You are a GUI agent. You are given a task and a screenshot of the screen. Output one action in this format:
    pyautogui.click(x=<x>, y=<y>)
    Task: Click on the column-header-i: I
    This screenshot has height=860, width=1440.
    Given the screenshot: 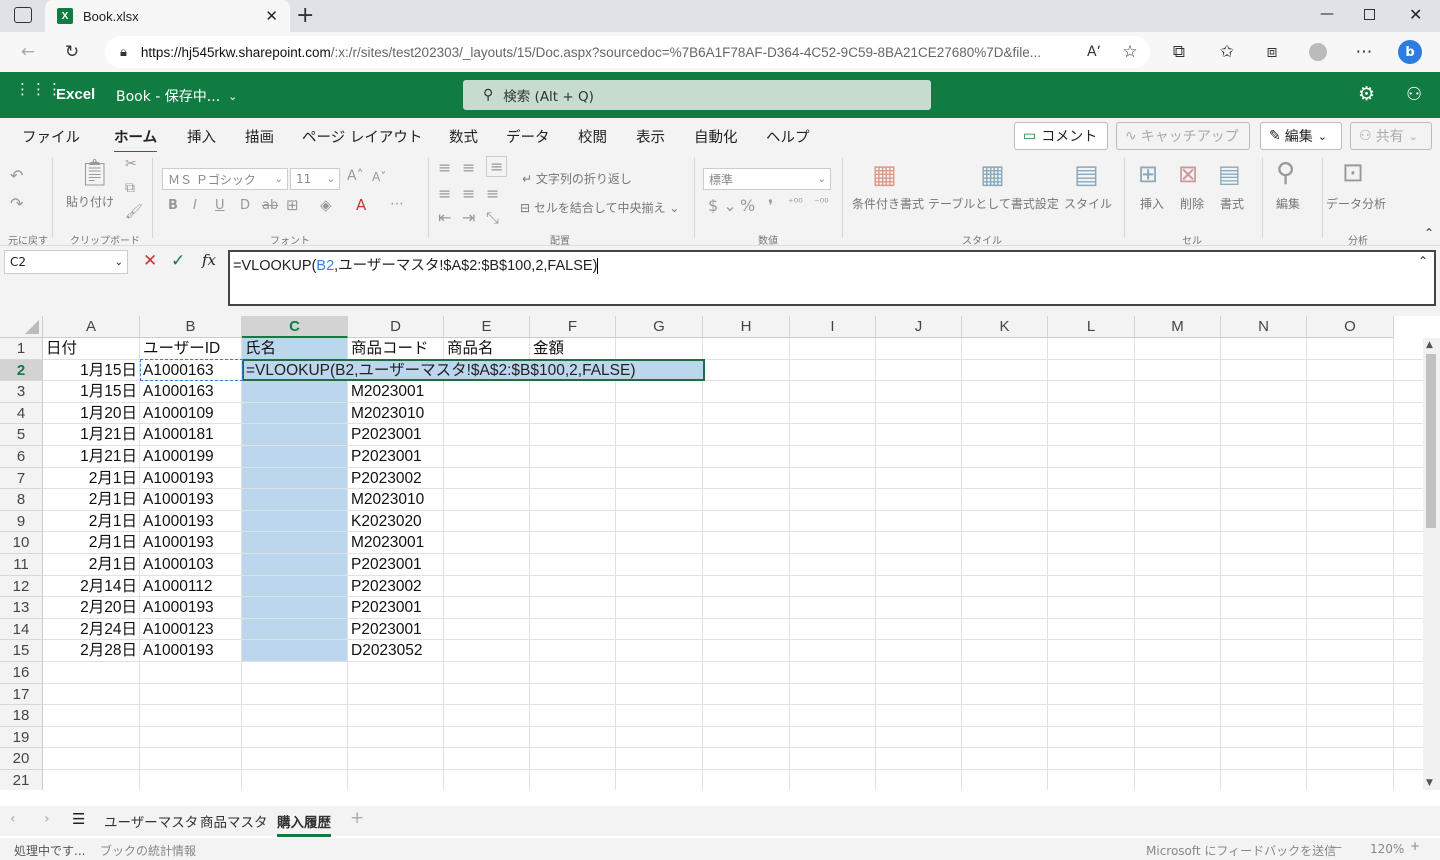 What is the action you would take?
    pyautogui.click(x=833, y=327)
    